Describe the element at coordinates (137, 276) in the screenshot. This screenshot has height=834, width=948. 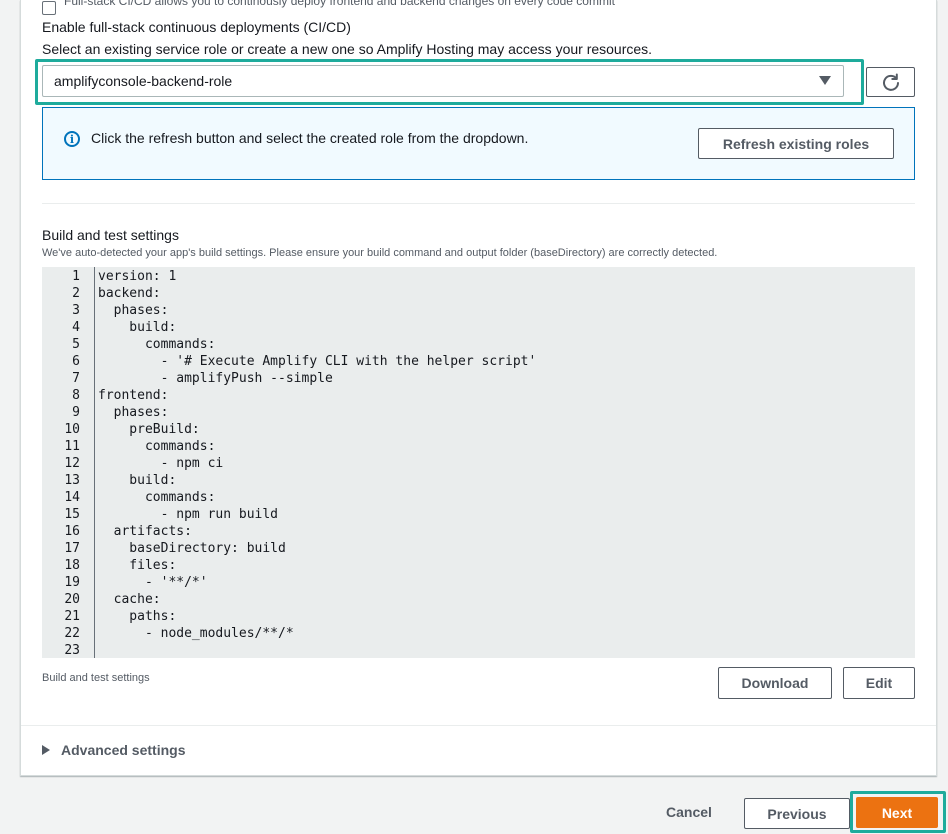
I see `code-line: version: 1` at that location.